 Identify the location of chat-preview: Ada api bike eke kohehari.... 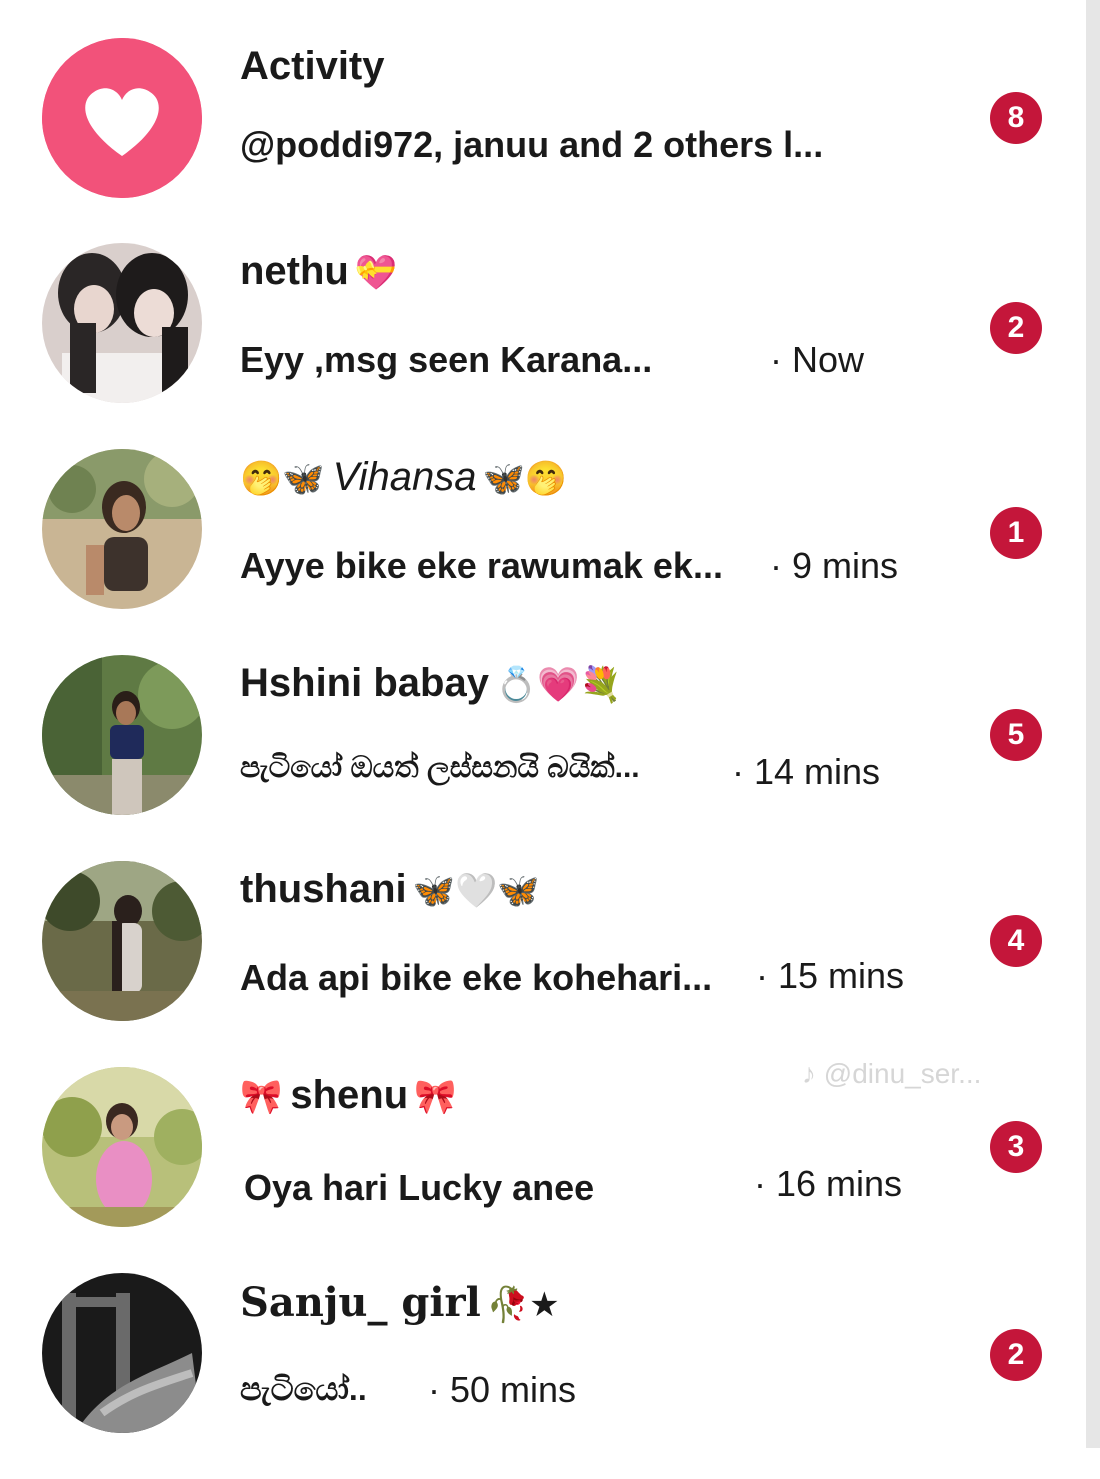
(476, 977).